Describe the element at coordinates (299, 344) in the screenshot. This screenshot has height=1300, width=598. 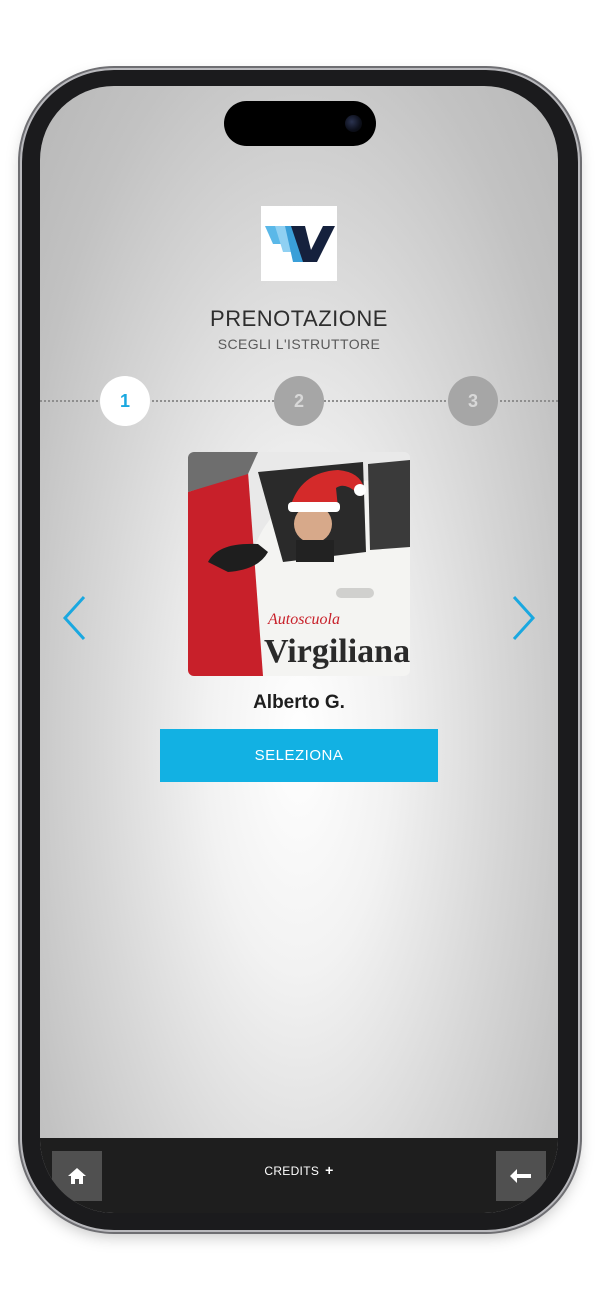
I see `page-subtitle: SCEGLI L'ISTRUTTORE` at that location.